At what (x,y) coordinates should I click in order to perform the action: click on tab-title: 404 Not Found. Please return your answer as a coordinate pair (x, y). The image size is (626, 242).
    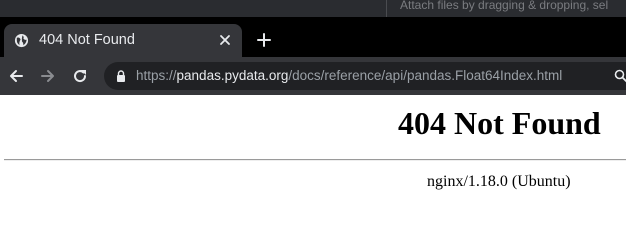
    Looking at the image, I should click on (87, 40).